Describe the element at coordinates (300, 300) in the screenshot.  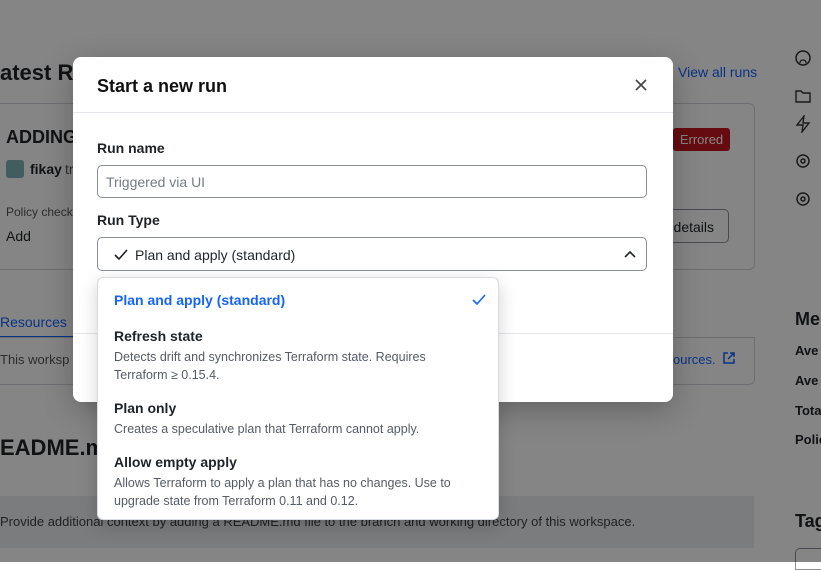
I see `option-plan-and-apply: Plan and apply (standard)` at that location.